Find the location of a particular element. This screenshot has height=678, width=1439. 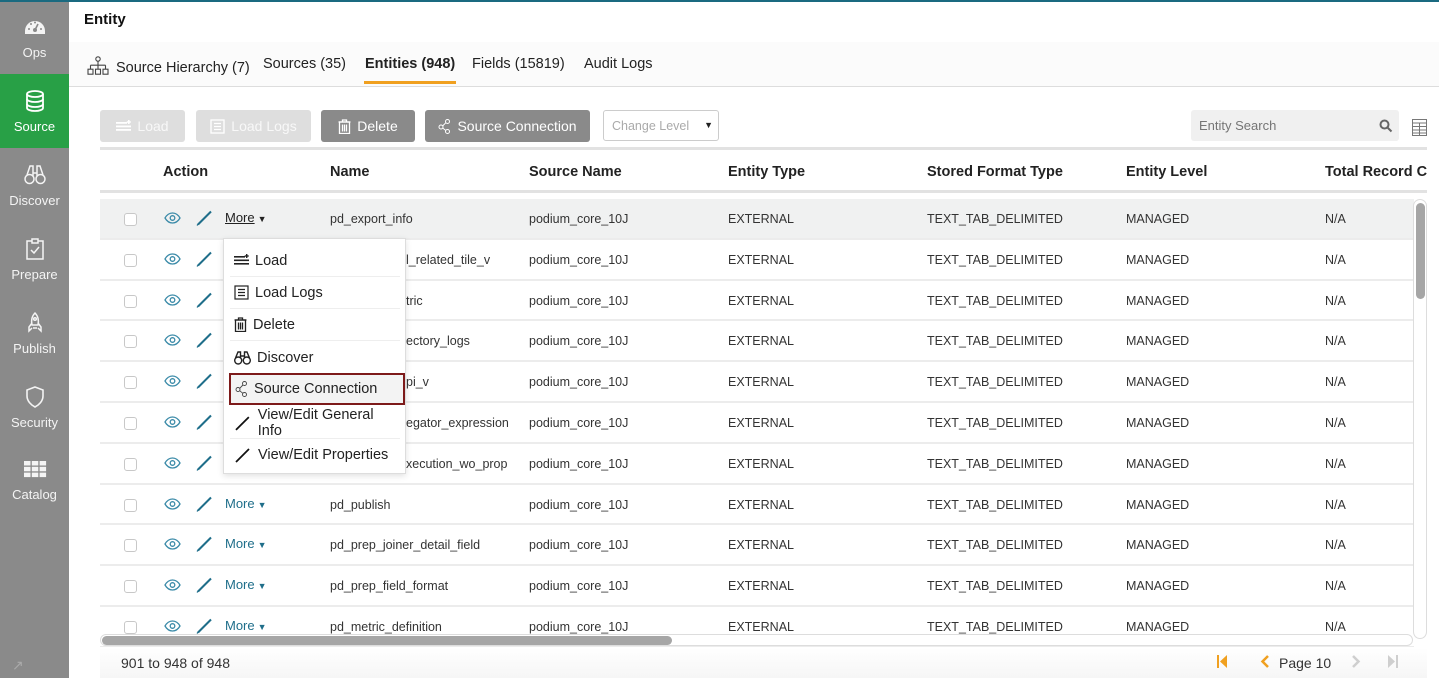

menu-item-delete: Delete is located at coordinates (315, 325).